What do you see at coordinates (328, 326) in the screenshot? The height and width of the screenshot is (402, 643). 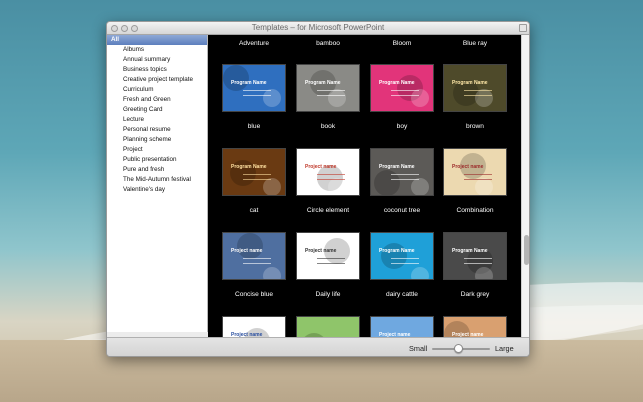 I see `template-thumbnail` at bounding box center [328, 326].